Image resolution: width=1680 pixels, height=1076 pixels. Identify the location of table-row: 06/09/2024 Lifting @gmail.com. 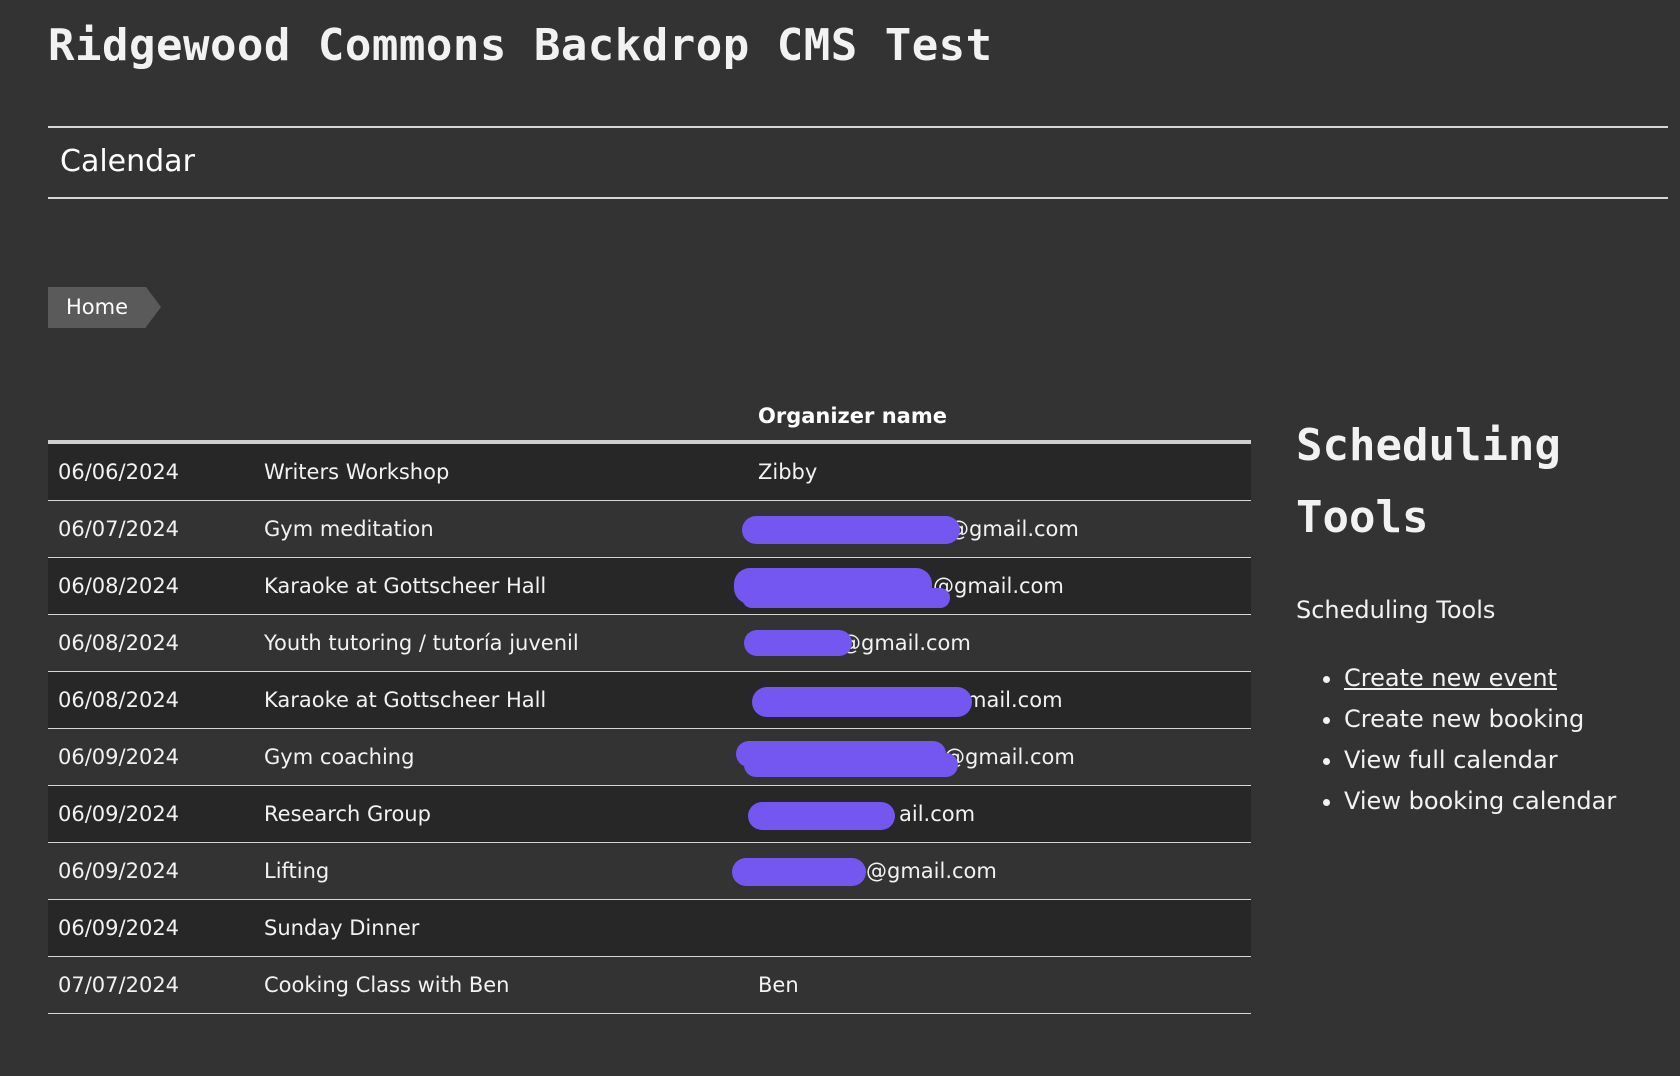
(649, 871).